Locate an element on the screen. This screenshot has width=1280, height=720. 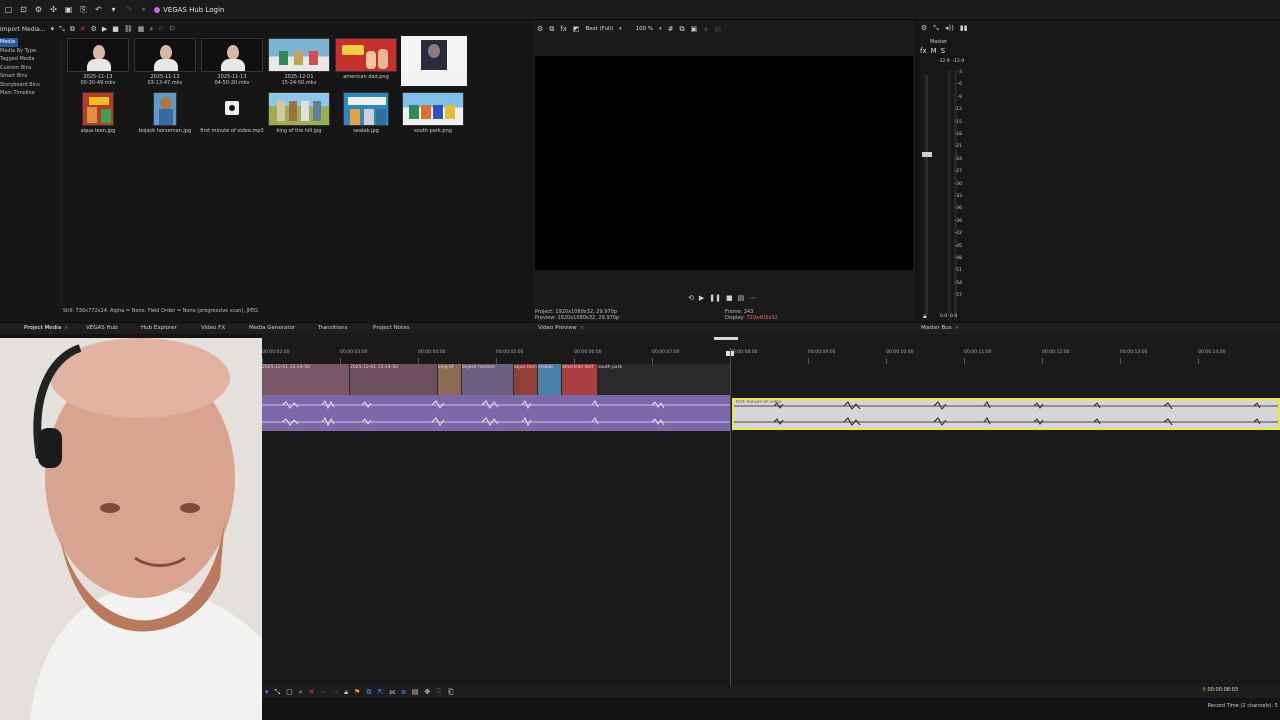
media-item-selected is located at coordinates (434, 61).